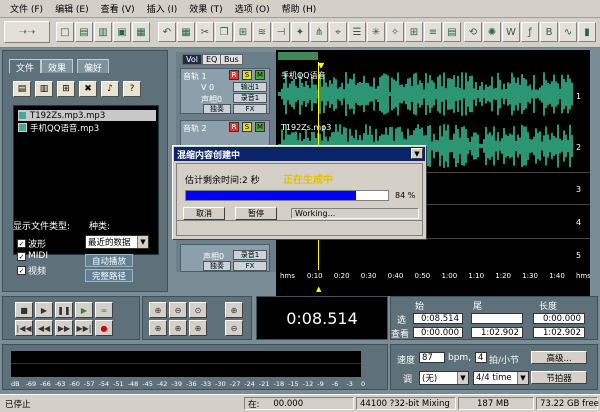 This screenshot has height=412, width=600. What do you see at coordinates (198, 328) in the screenshot?
I see `zoom-selection-button: ⊕` at bounding box center [198, 328].